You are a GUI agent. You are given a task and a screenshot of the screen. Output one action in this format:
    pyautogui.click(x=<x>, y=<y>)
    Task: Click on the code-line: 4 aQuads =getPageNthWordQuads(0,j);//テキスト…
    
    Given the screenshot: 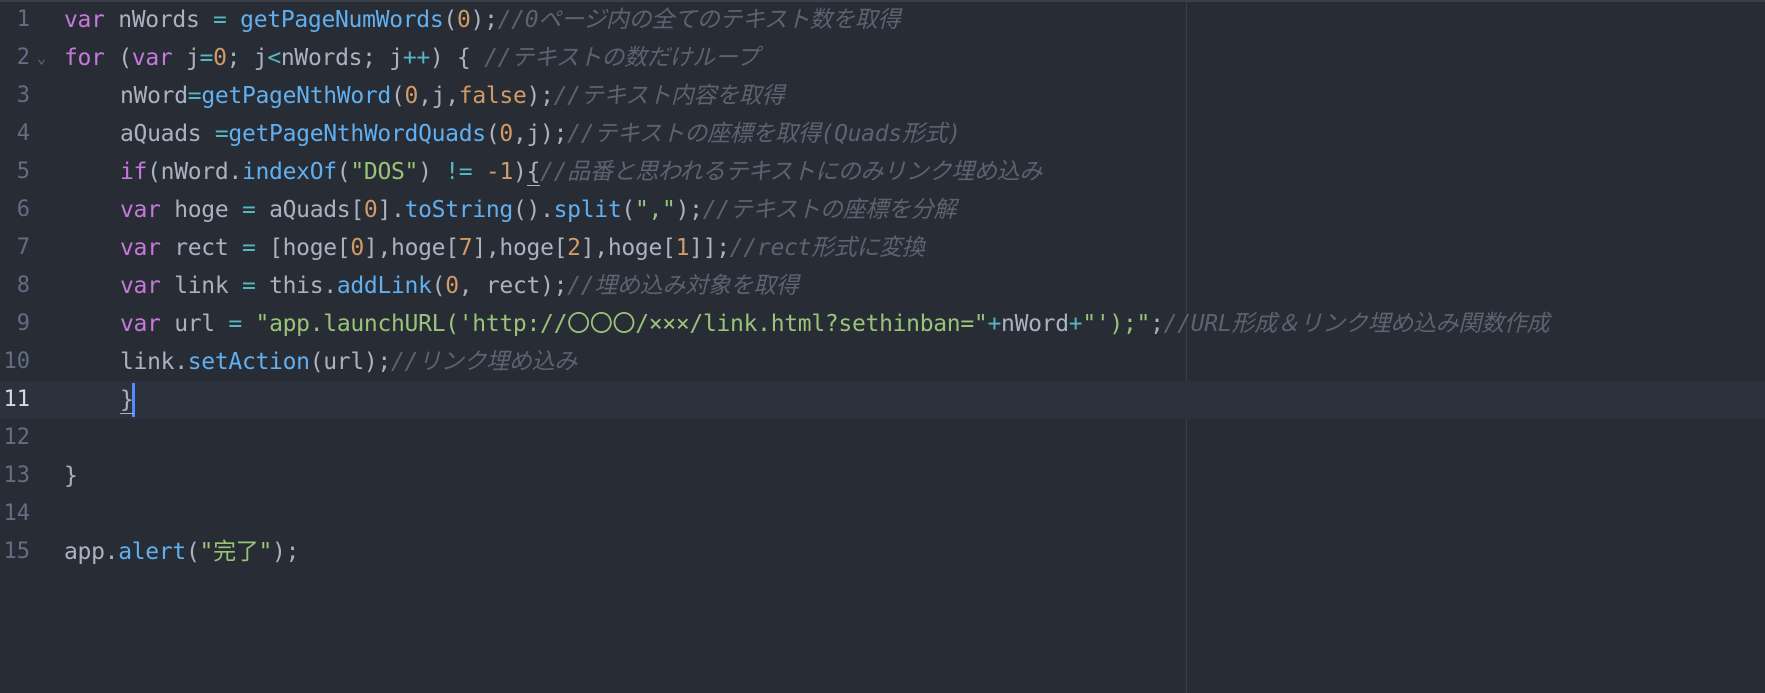 What is the action you would take?
    pyautogui.click(x=882, y=134)
    